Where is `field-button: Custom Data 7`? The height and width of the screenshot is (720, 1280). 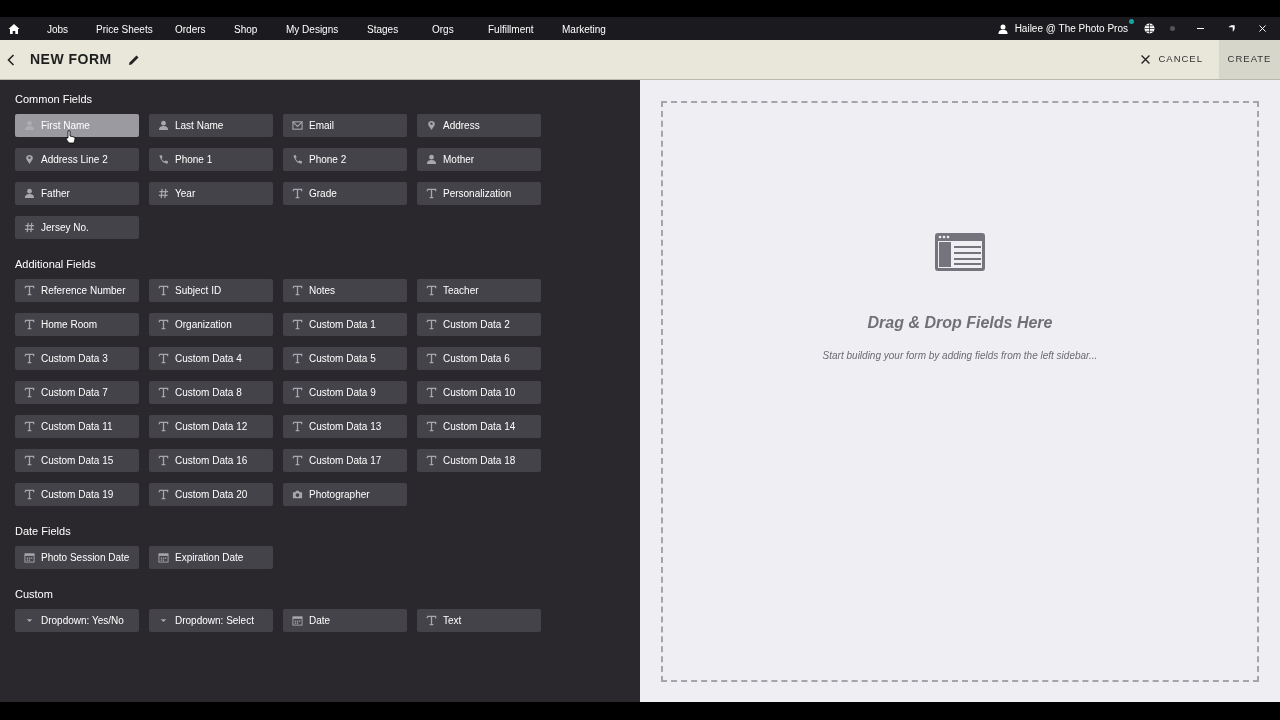
field-button: Custom Data 7 is located at coordinates (77, 392).